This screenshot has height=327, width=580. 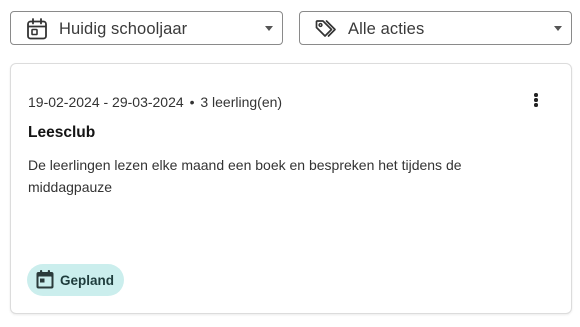 I want to click on status-badge: Gepland, so click(x=75, y=280).